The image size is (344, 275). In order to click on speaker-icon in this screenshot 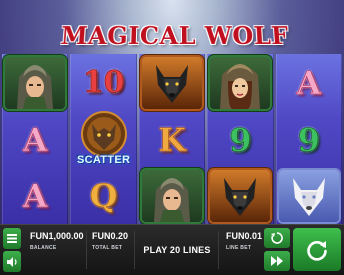, I will do `click(11, 261)`.